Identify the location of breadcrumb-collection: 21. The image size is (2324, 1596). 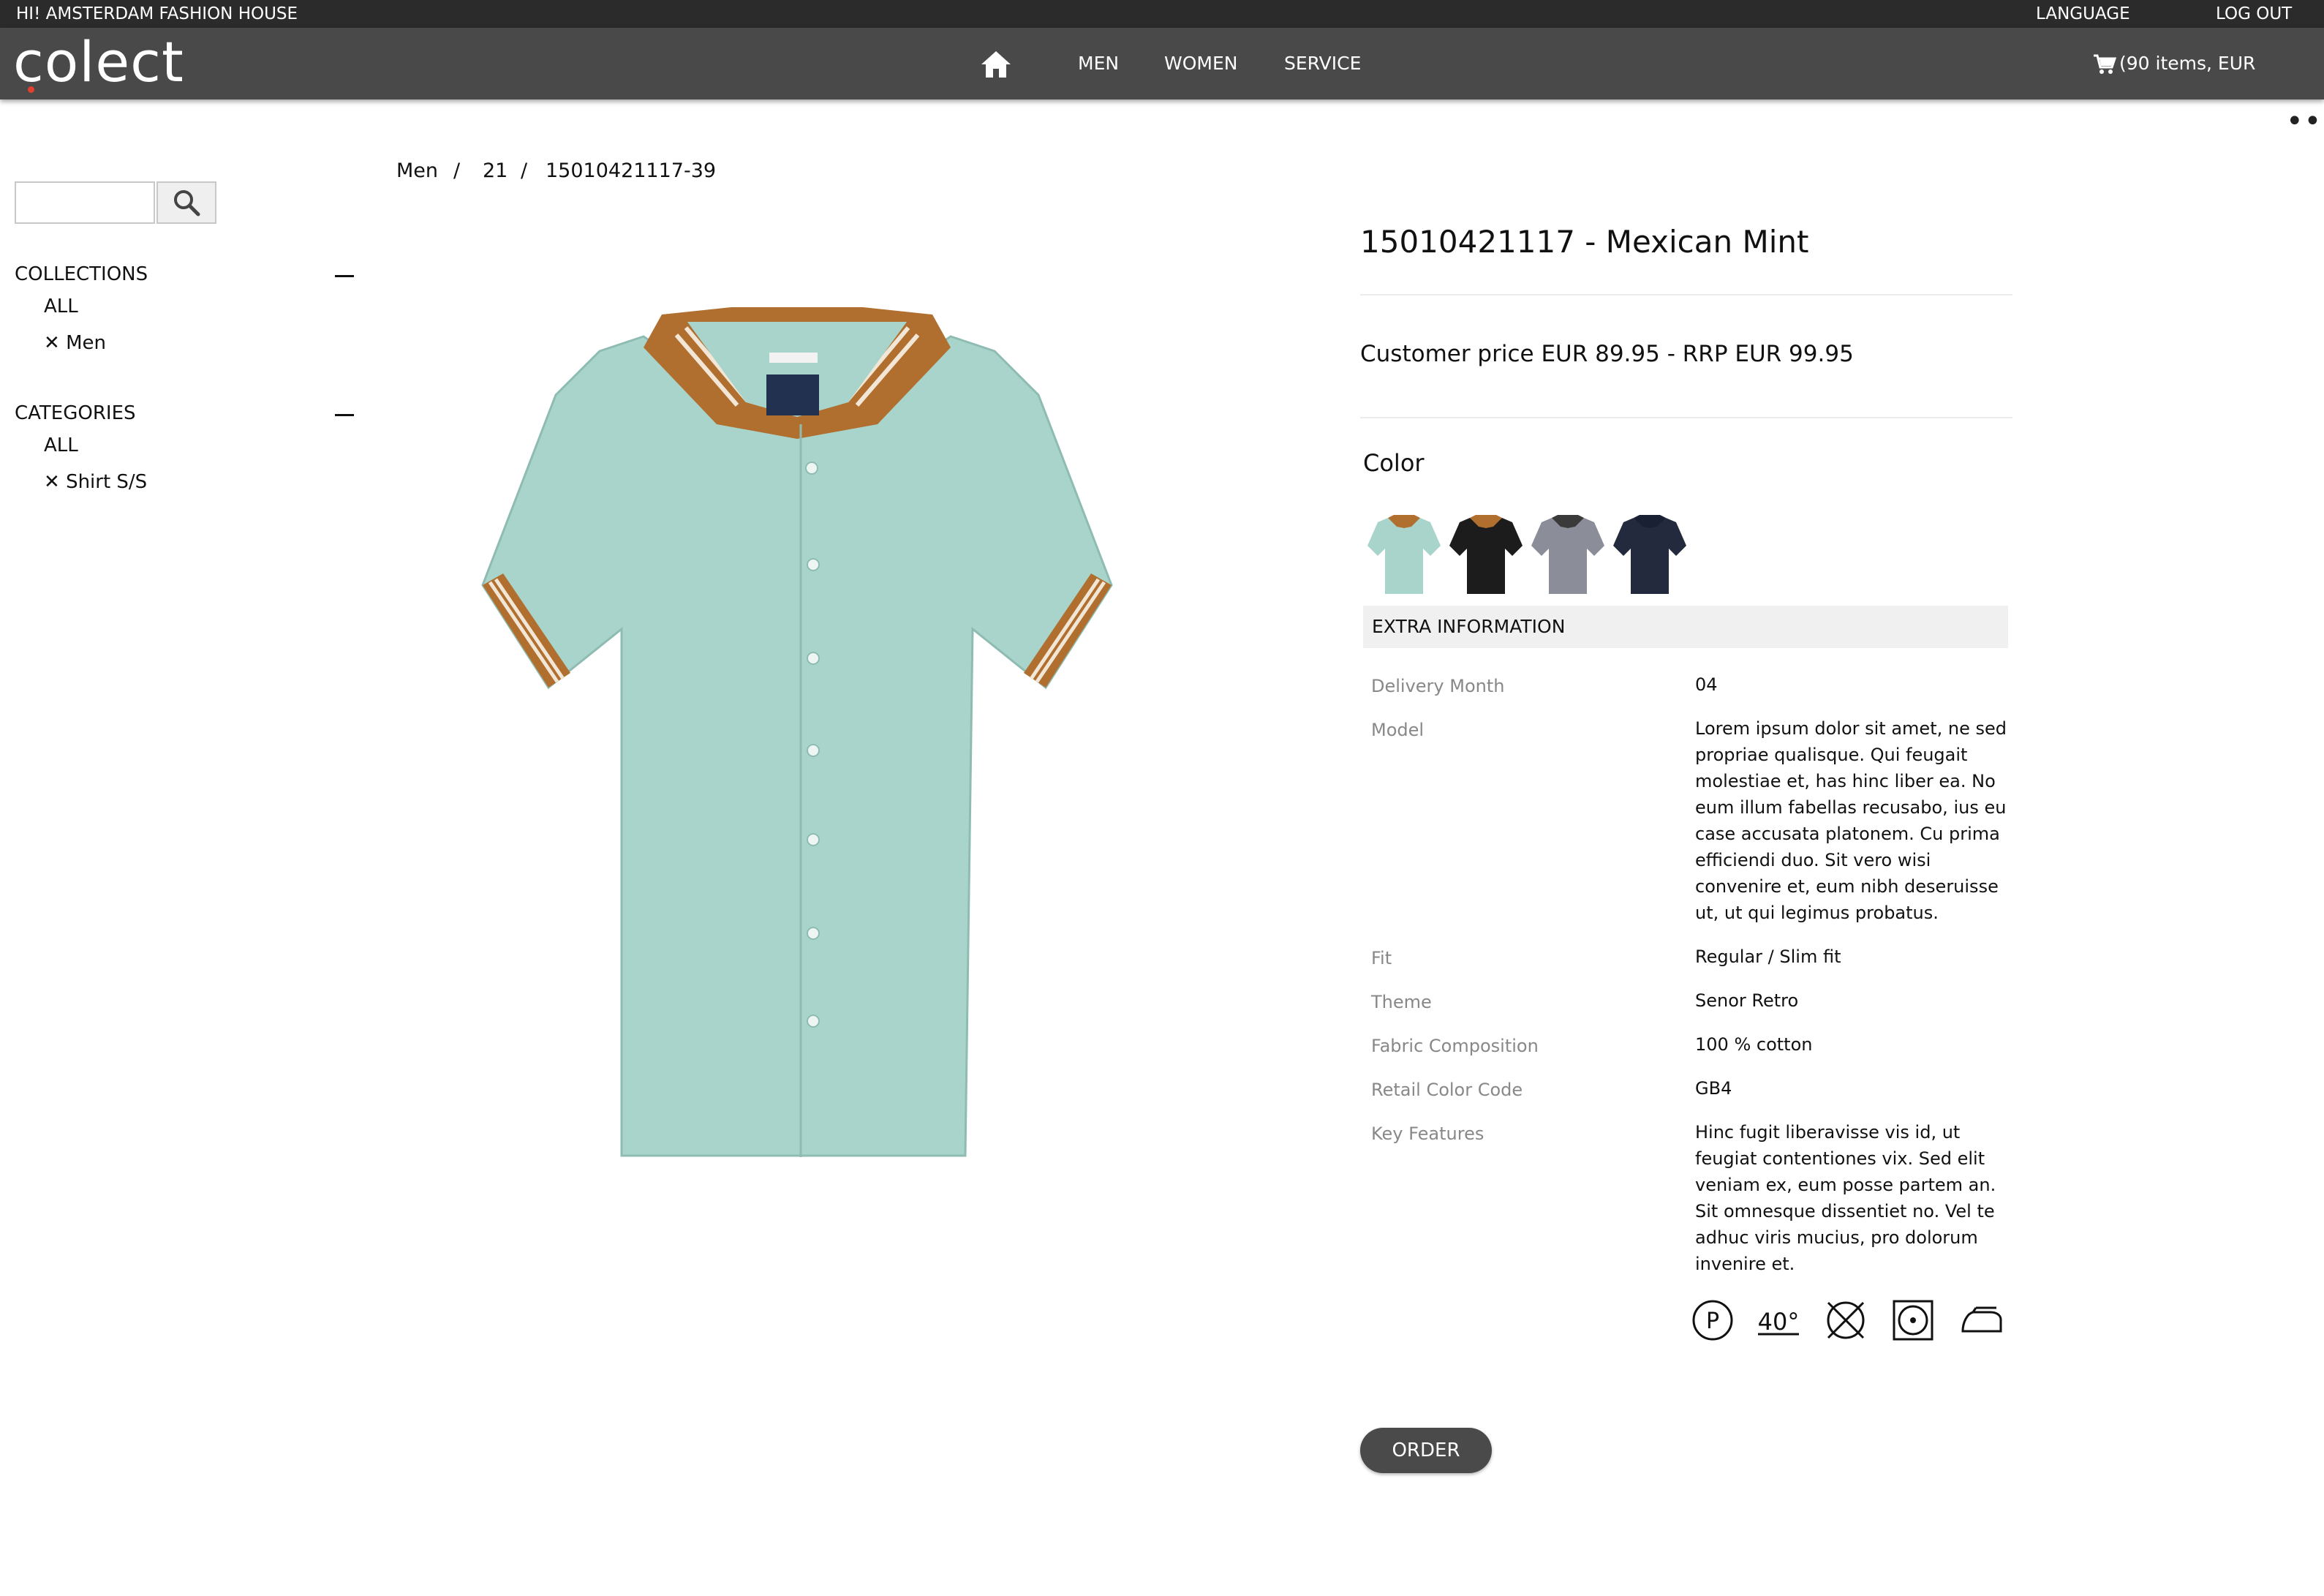
(495, 171).